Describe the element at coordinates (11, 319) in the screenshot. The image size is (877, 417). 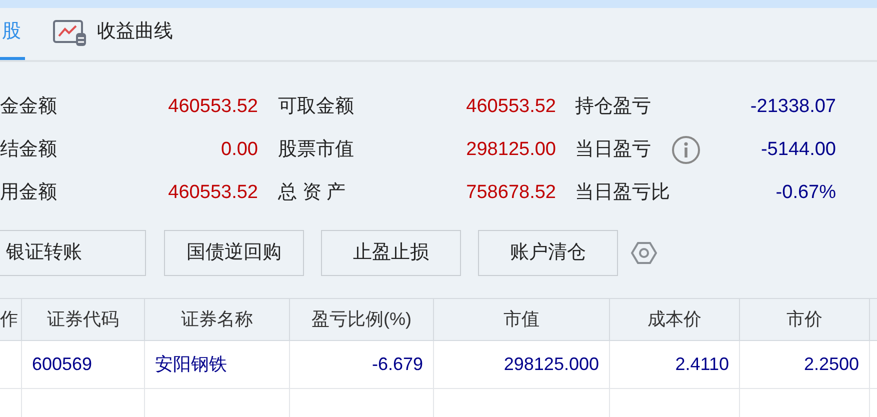
I see `column-header: 作` at that location.